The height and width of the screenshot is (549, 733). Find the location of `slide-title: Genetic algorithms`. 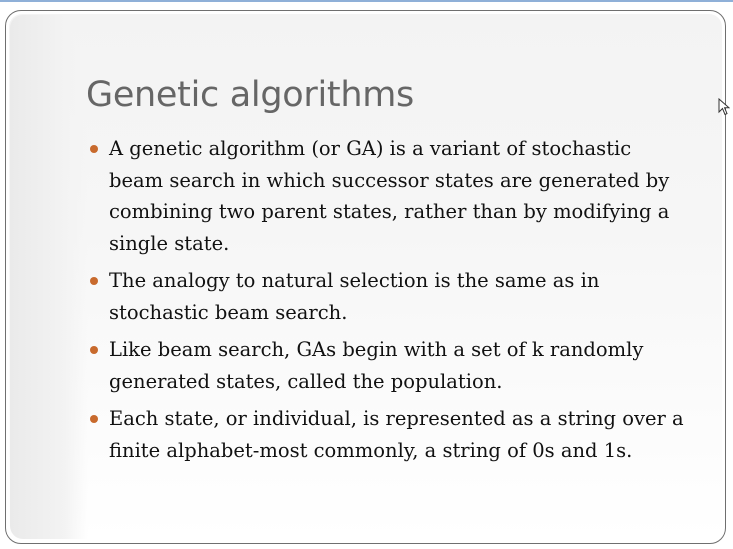

slide-title: Genetic algorithms is located at coordinates (250, 95).